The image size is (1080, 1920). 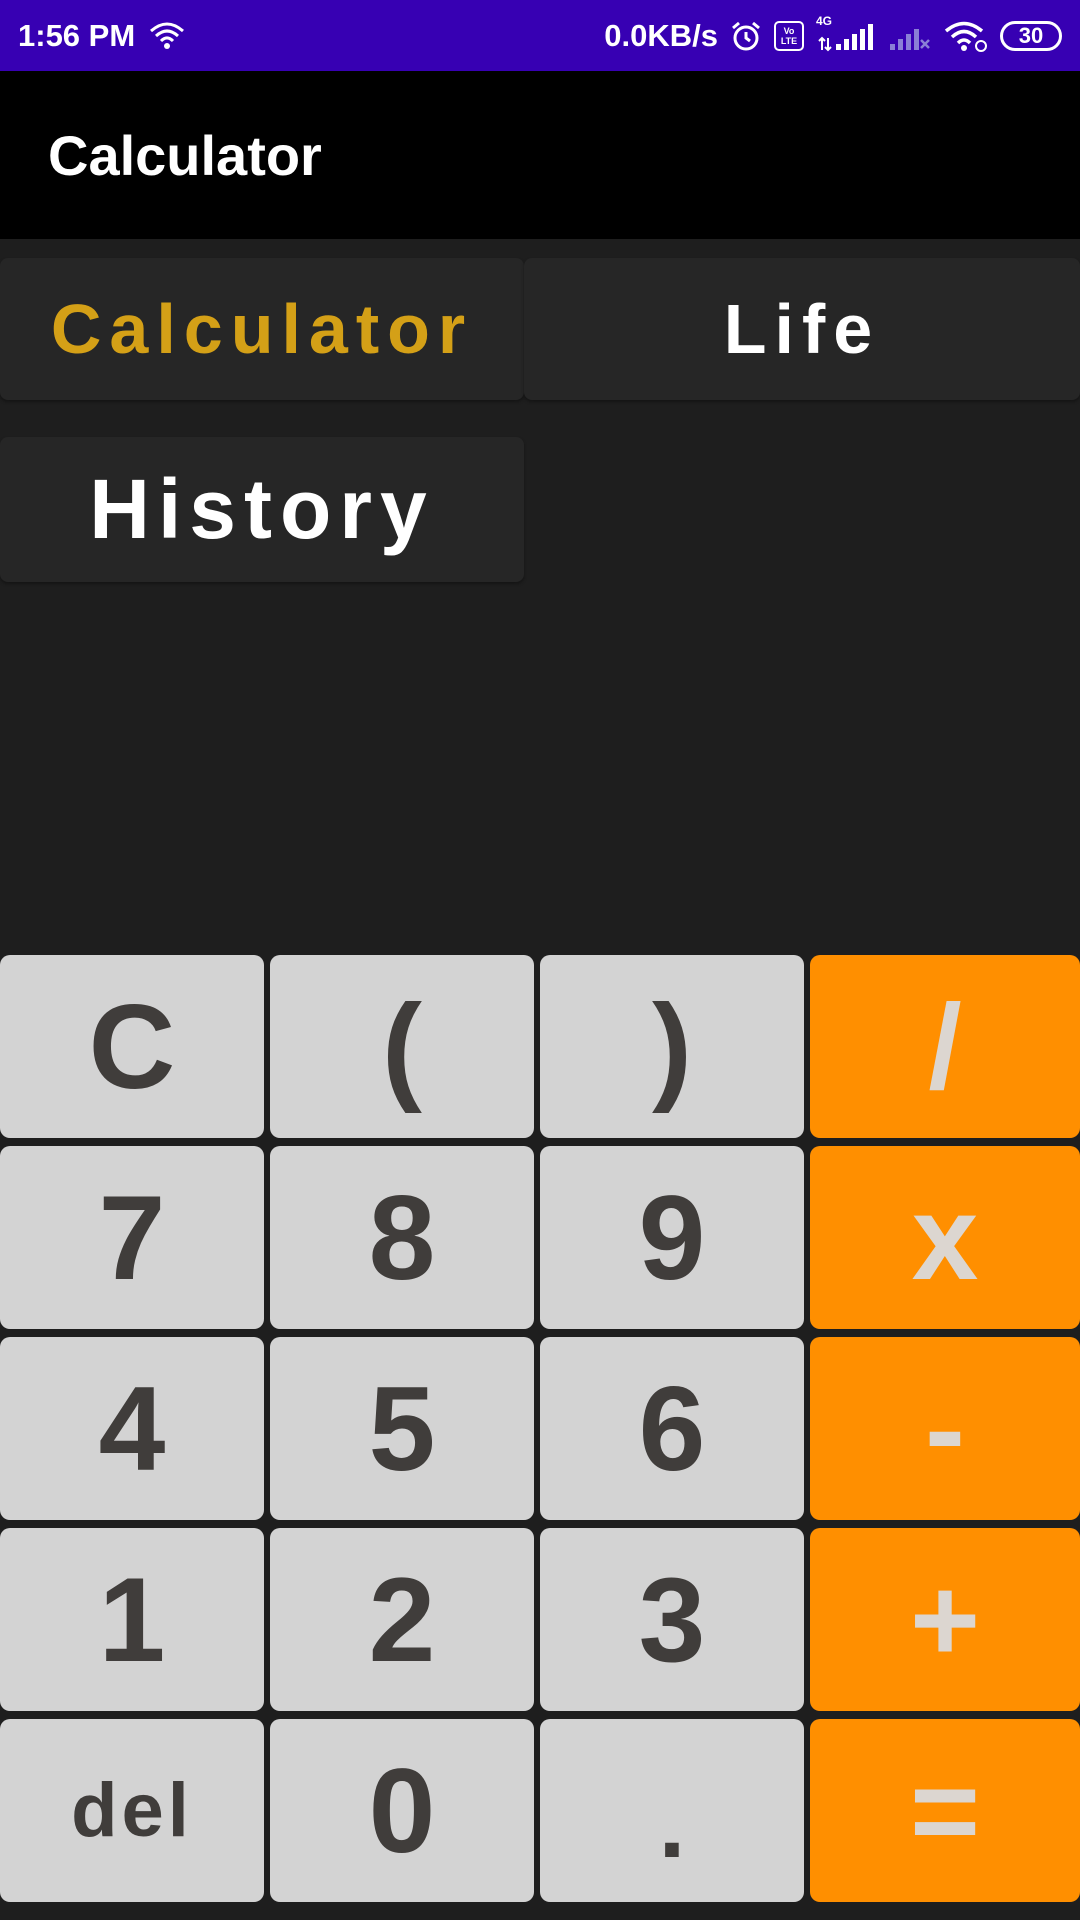 I want to click on digit-7-button: 7, so click(x=132, y=1237).